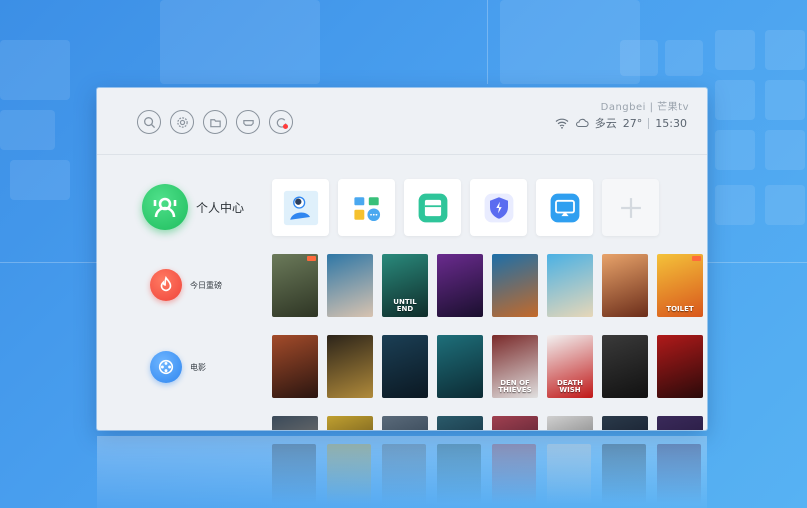  What do you see at coordinates (621, 123) in the screenshot?
I see `status-bar: 多云 27° 15:30` at bounding box center [621, 123].